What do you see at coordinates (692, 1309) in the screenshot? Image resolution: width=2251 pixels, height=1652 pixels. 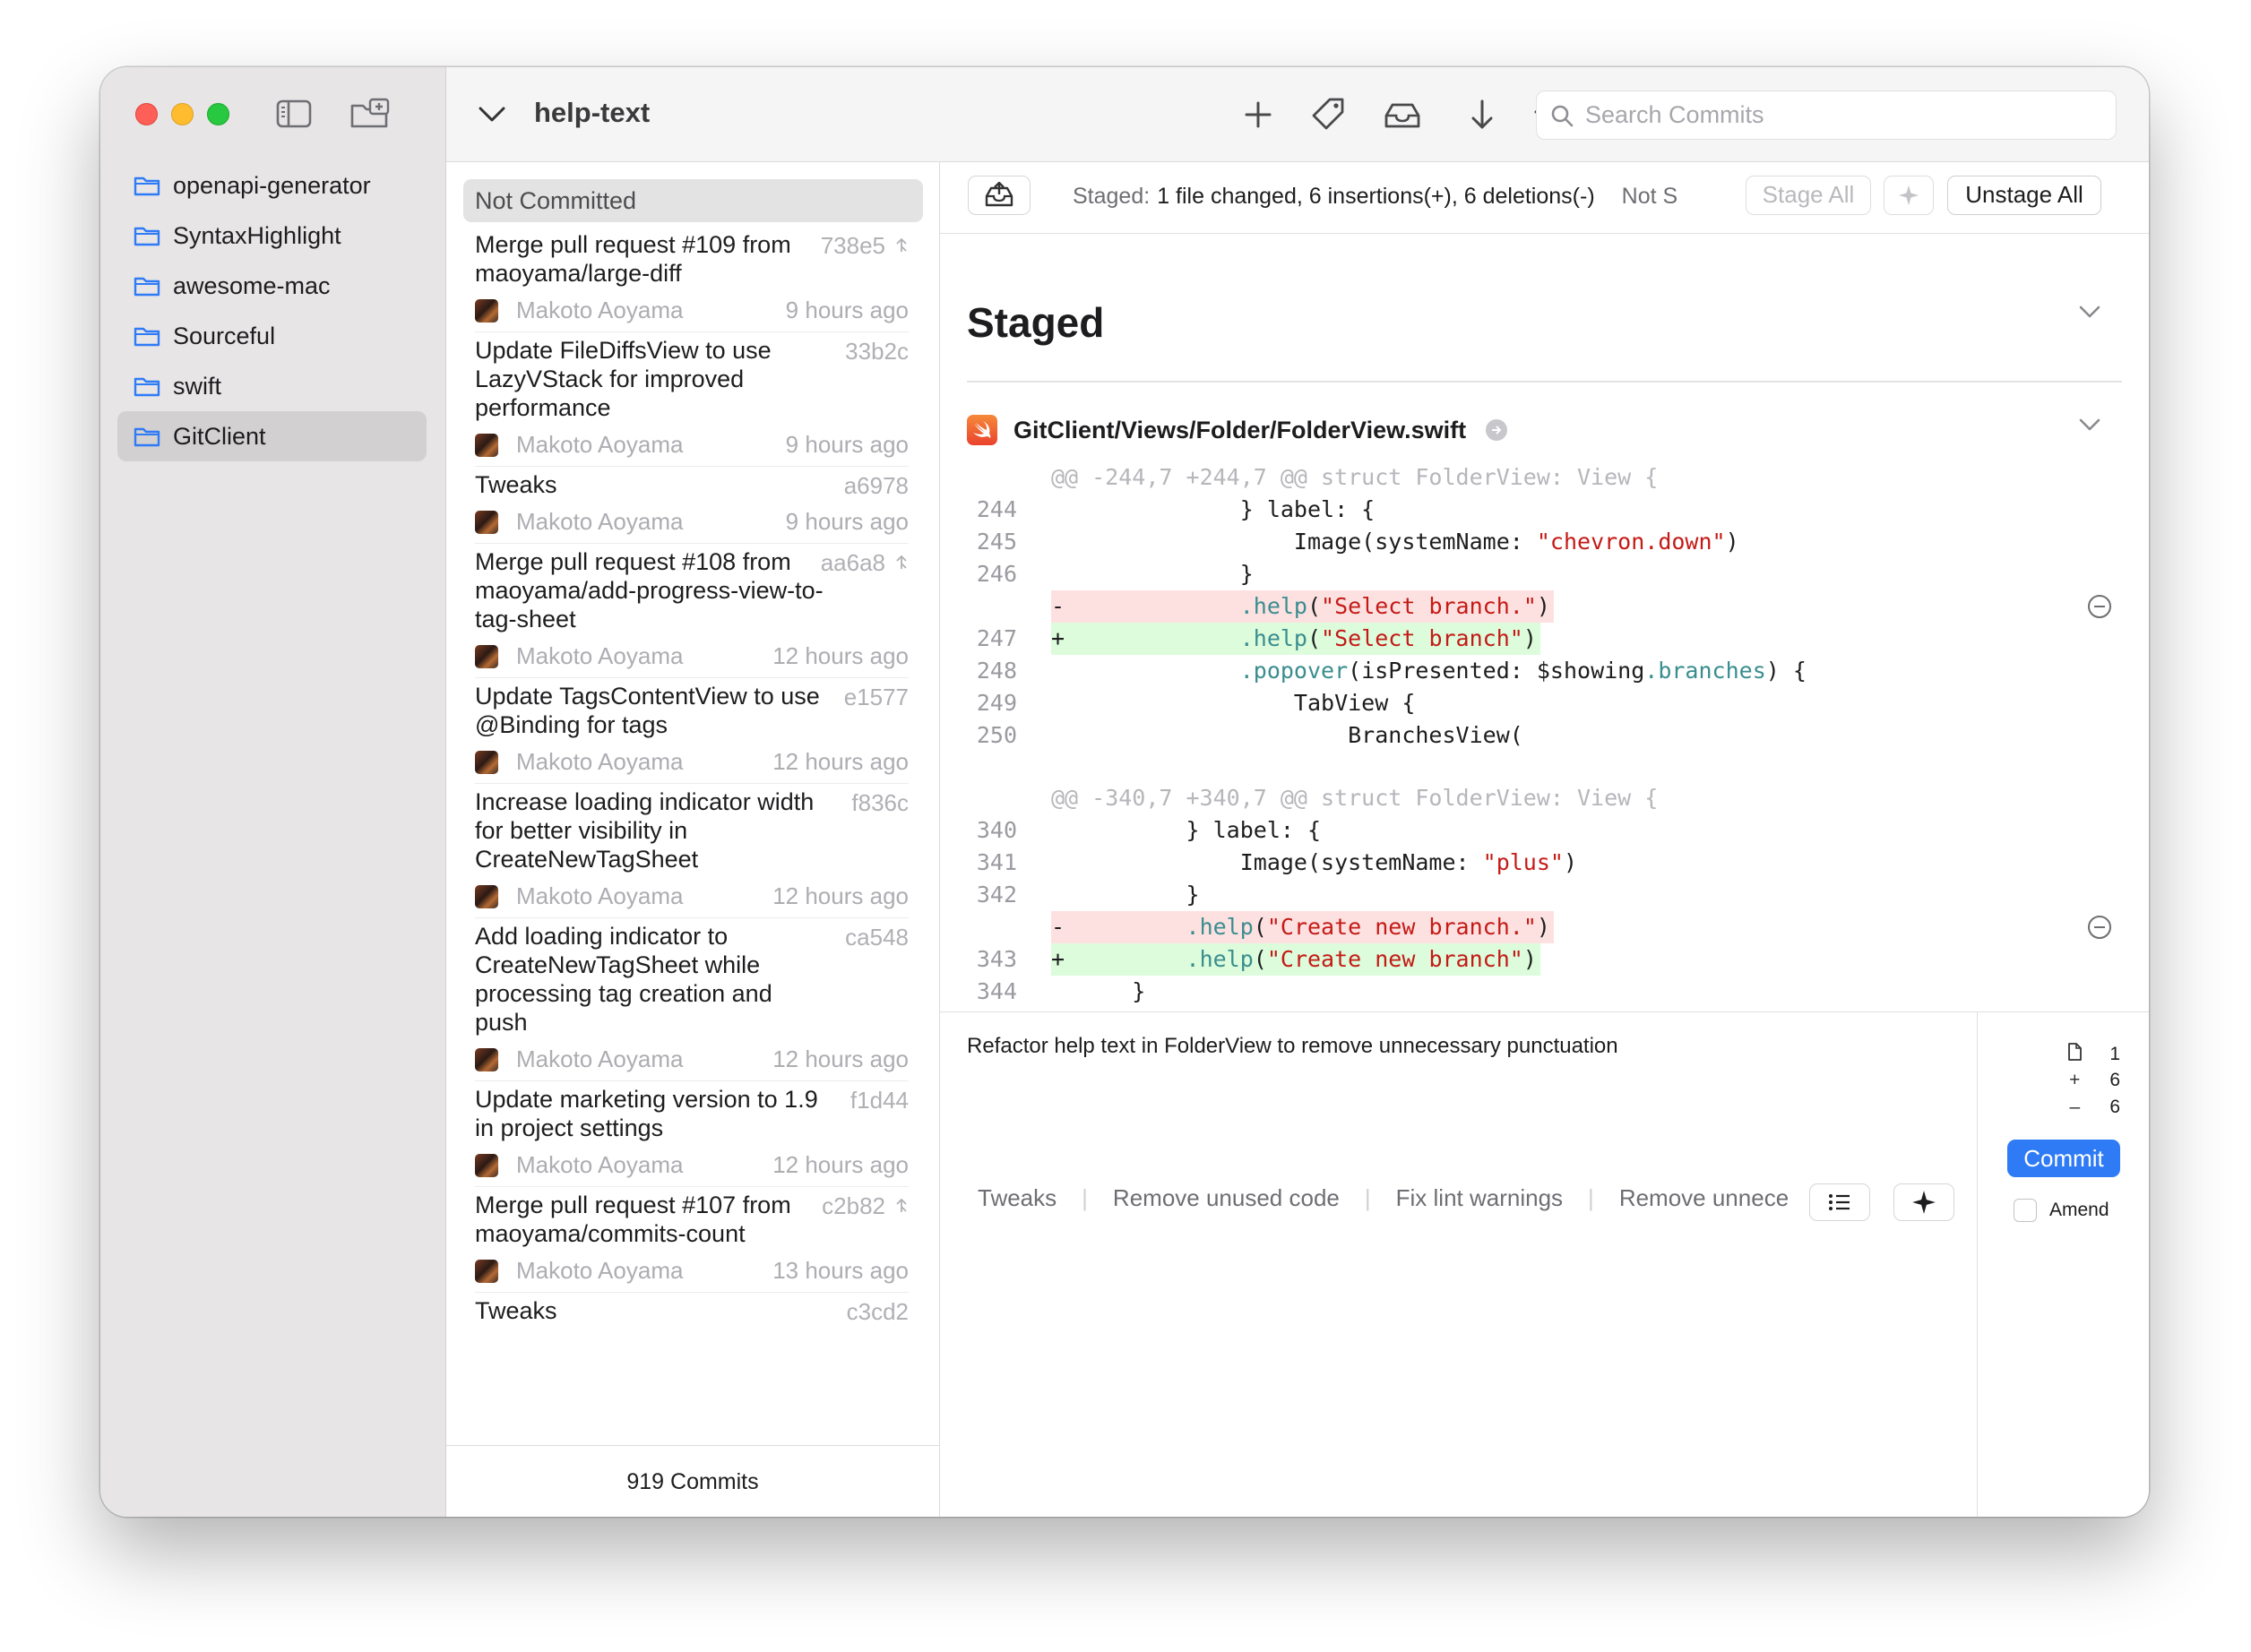 I see `commit-row: Tweaks c3cd2` at bounding box center [692, 1309].